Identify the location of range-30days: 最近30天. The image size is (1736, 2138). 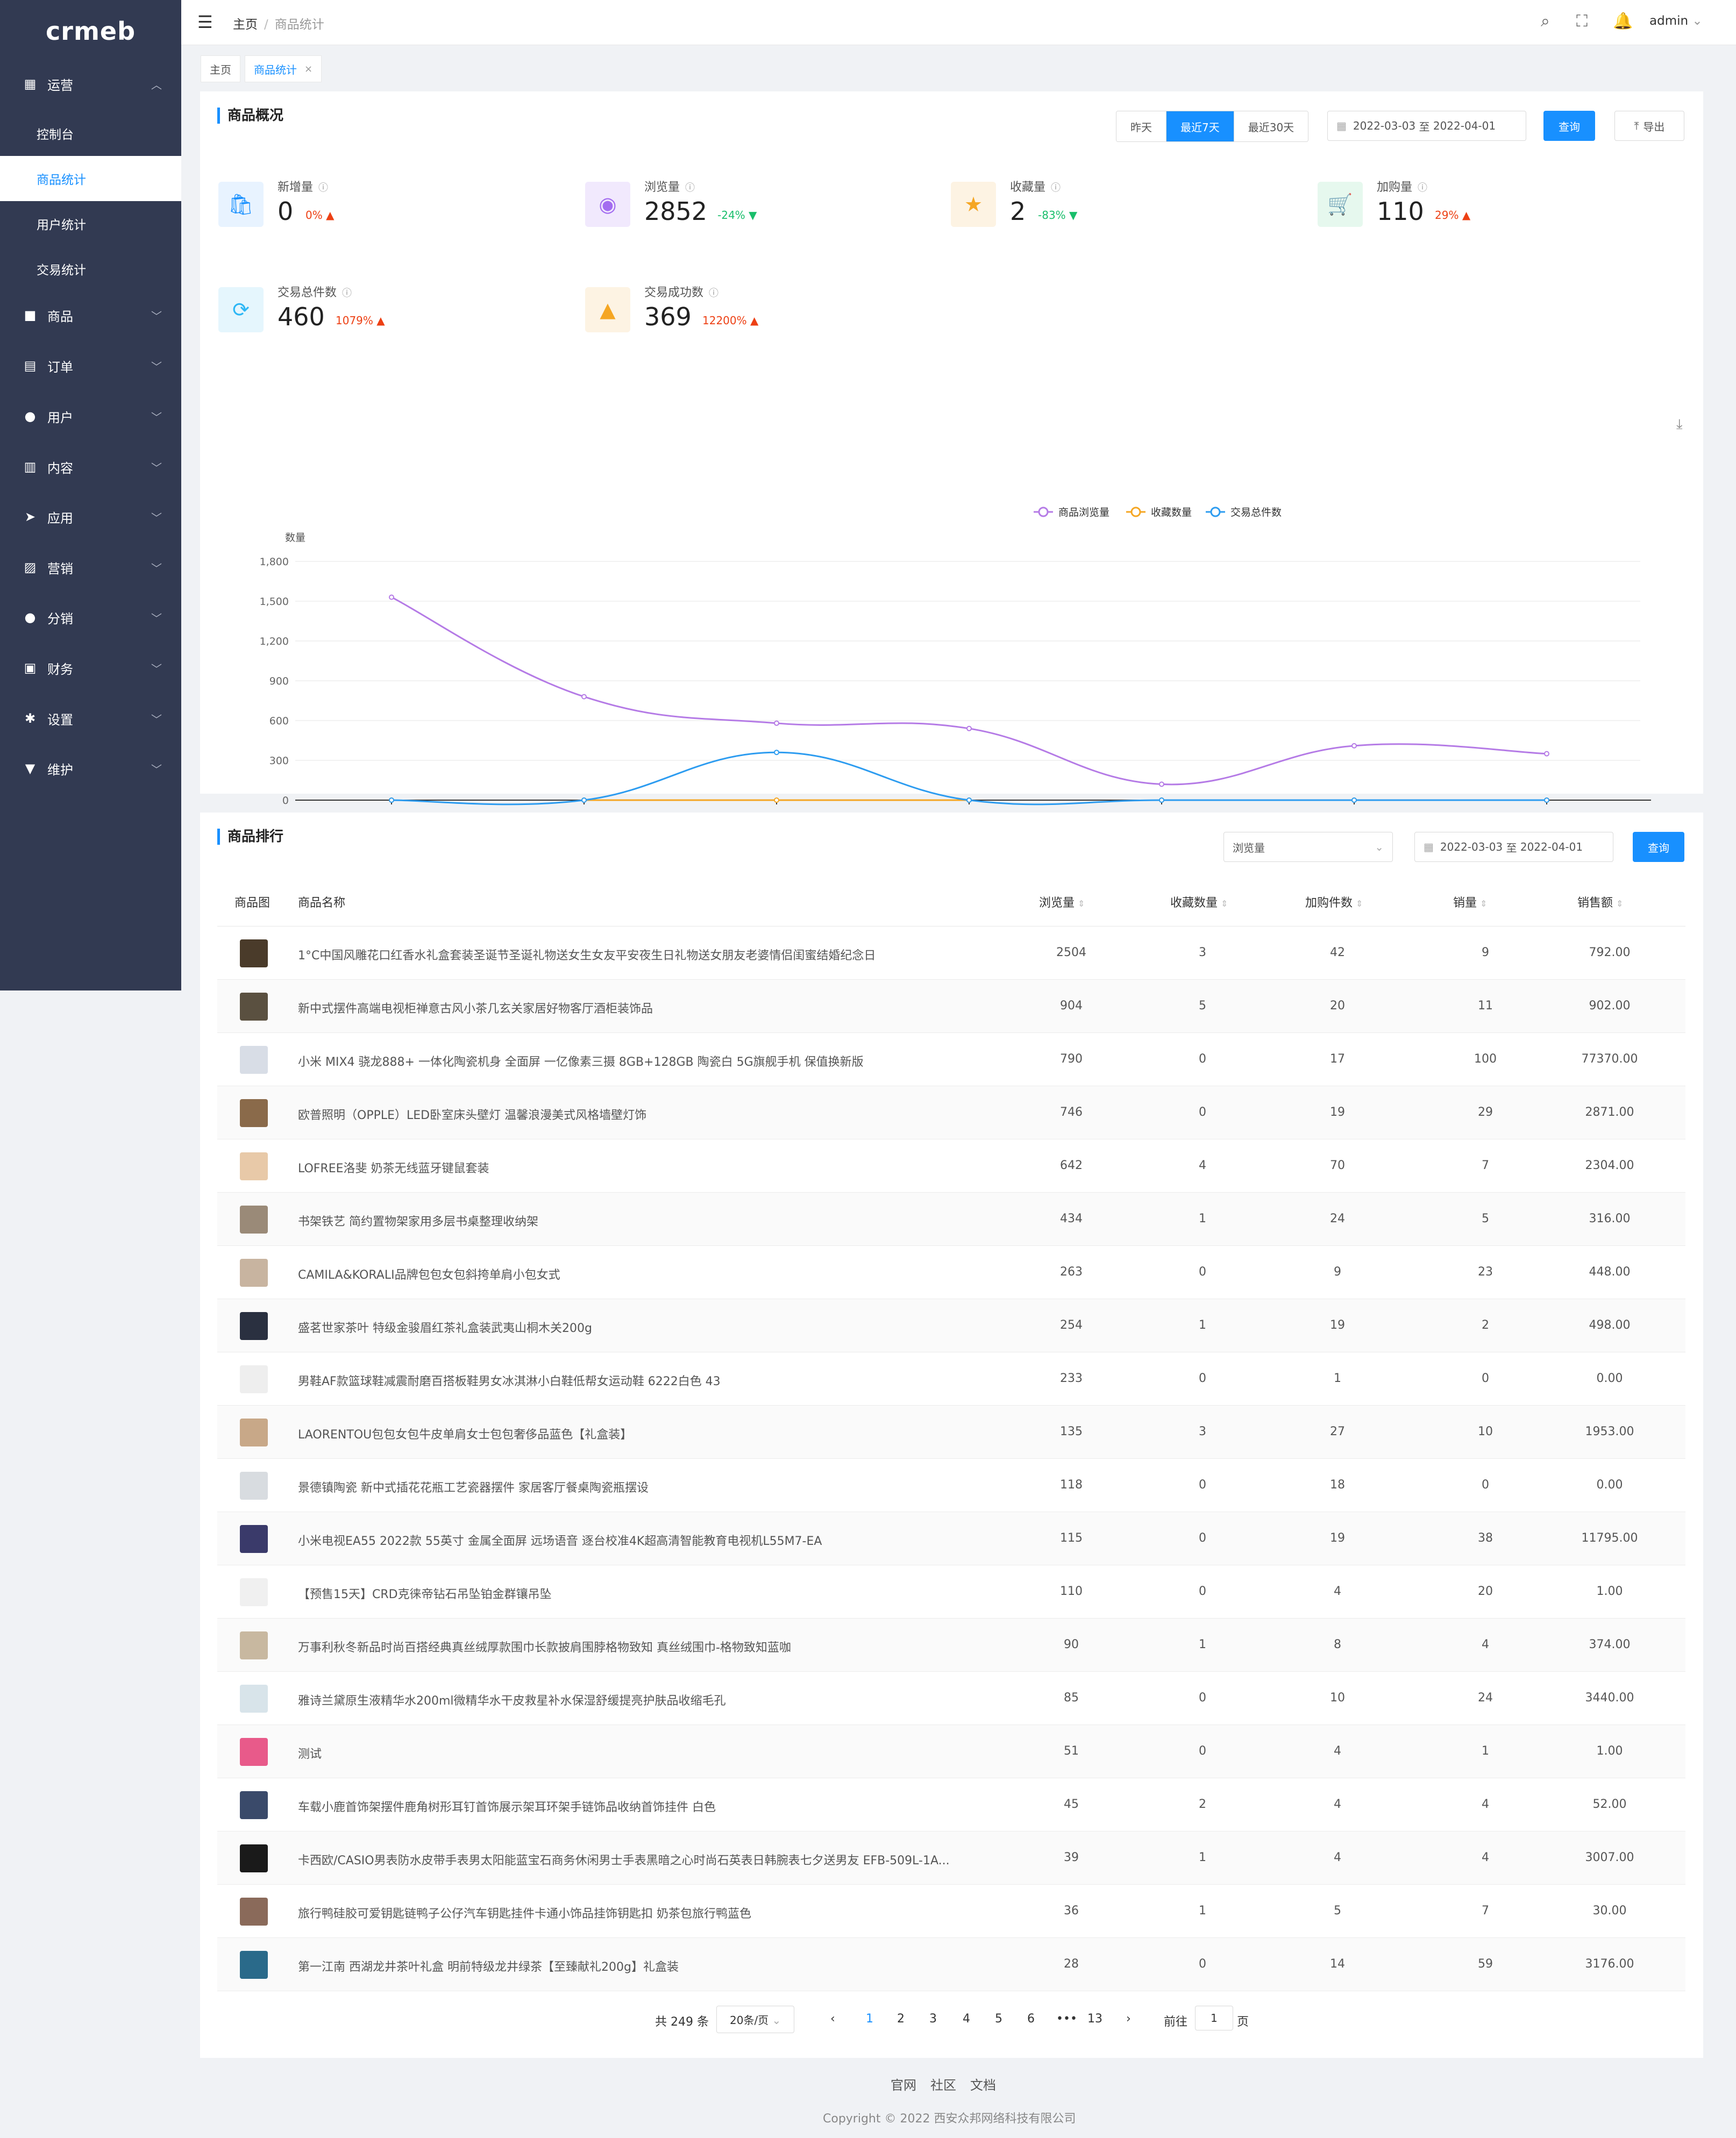
(1271, 126).